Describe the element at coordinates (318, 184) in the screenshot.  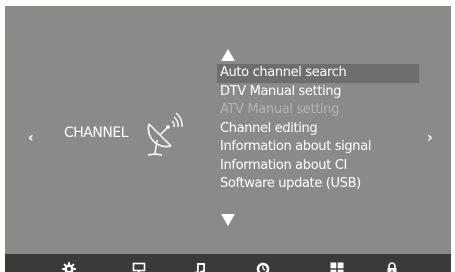
I see `menu-item-software-update: Software update (USB)` at that location.